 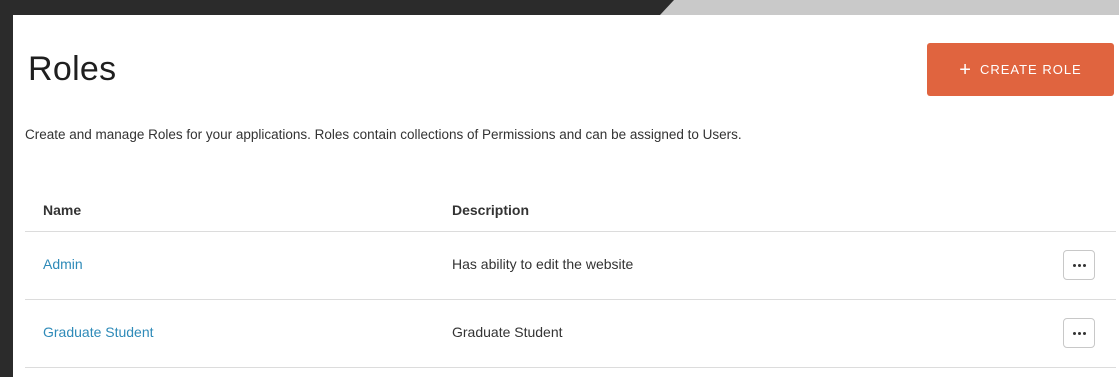 I want to click on page-title: Roles, so click(x=72, y=69).